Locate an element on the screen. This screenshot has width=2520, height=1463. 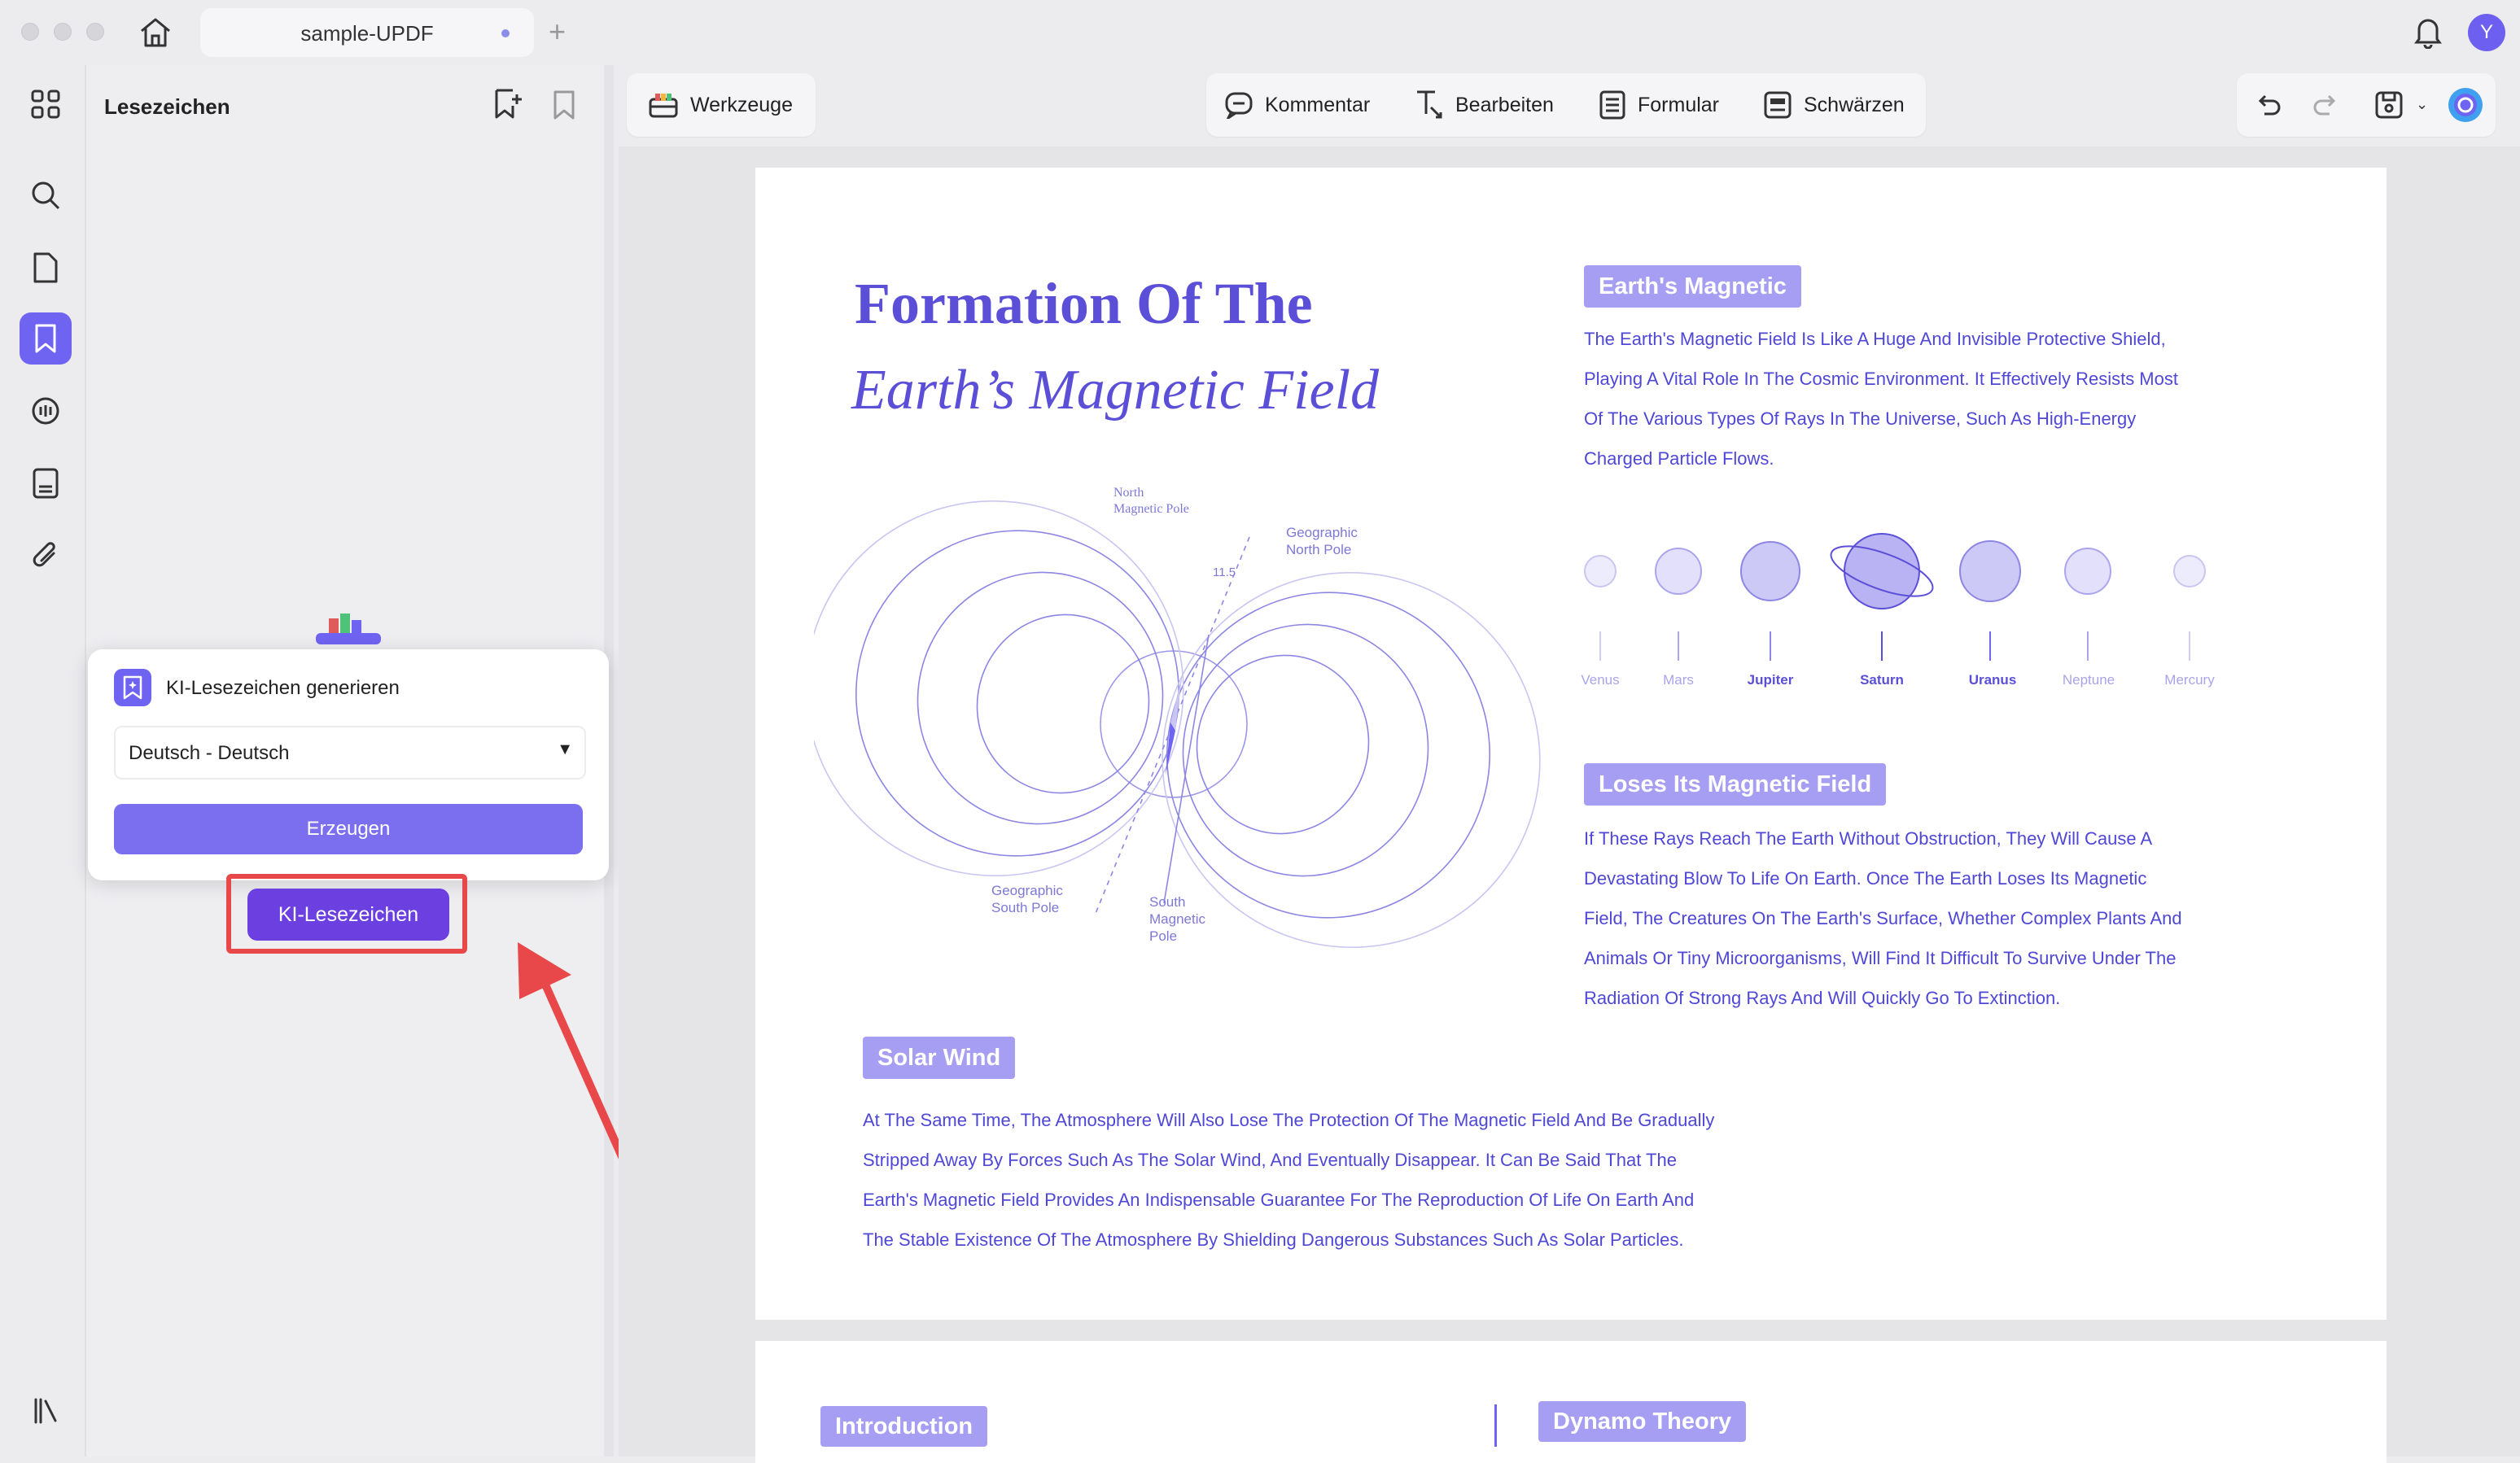
home-icon is located at coordinates (155, 34).